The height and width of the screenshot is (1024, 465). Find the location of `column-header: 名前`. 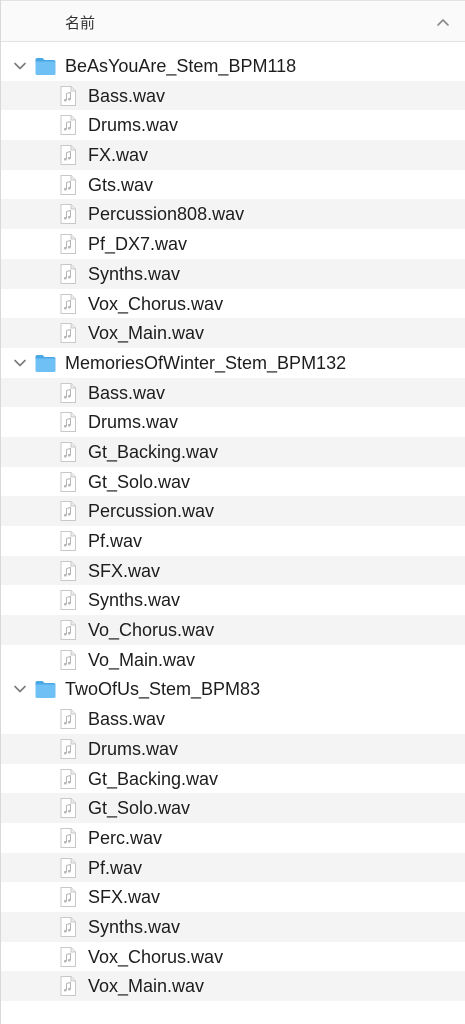

column-header: 名前 is located at coordinates (233, 21).